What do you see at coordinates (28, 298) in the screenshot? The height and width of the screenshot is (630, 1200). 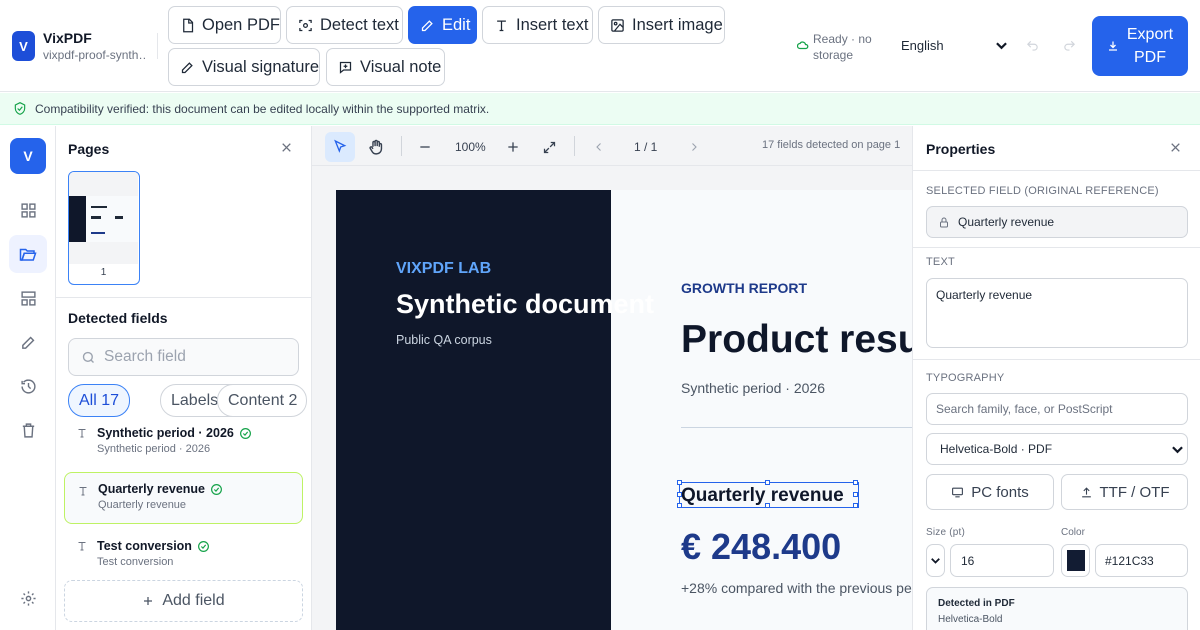 I see `layout-icon` at bounding box center [28, 298].